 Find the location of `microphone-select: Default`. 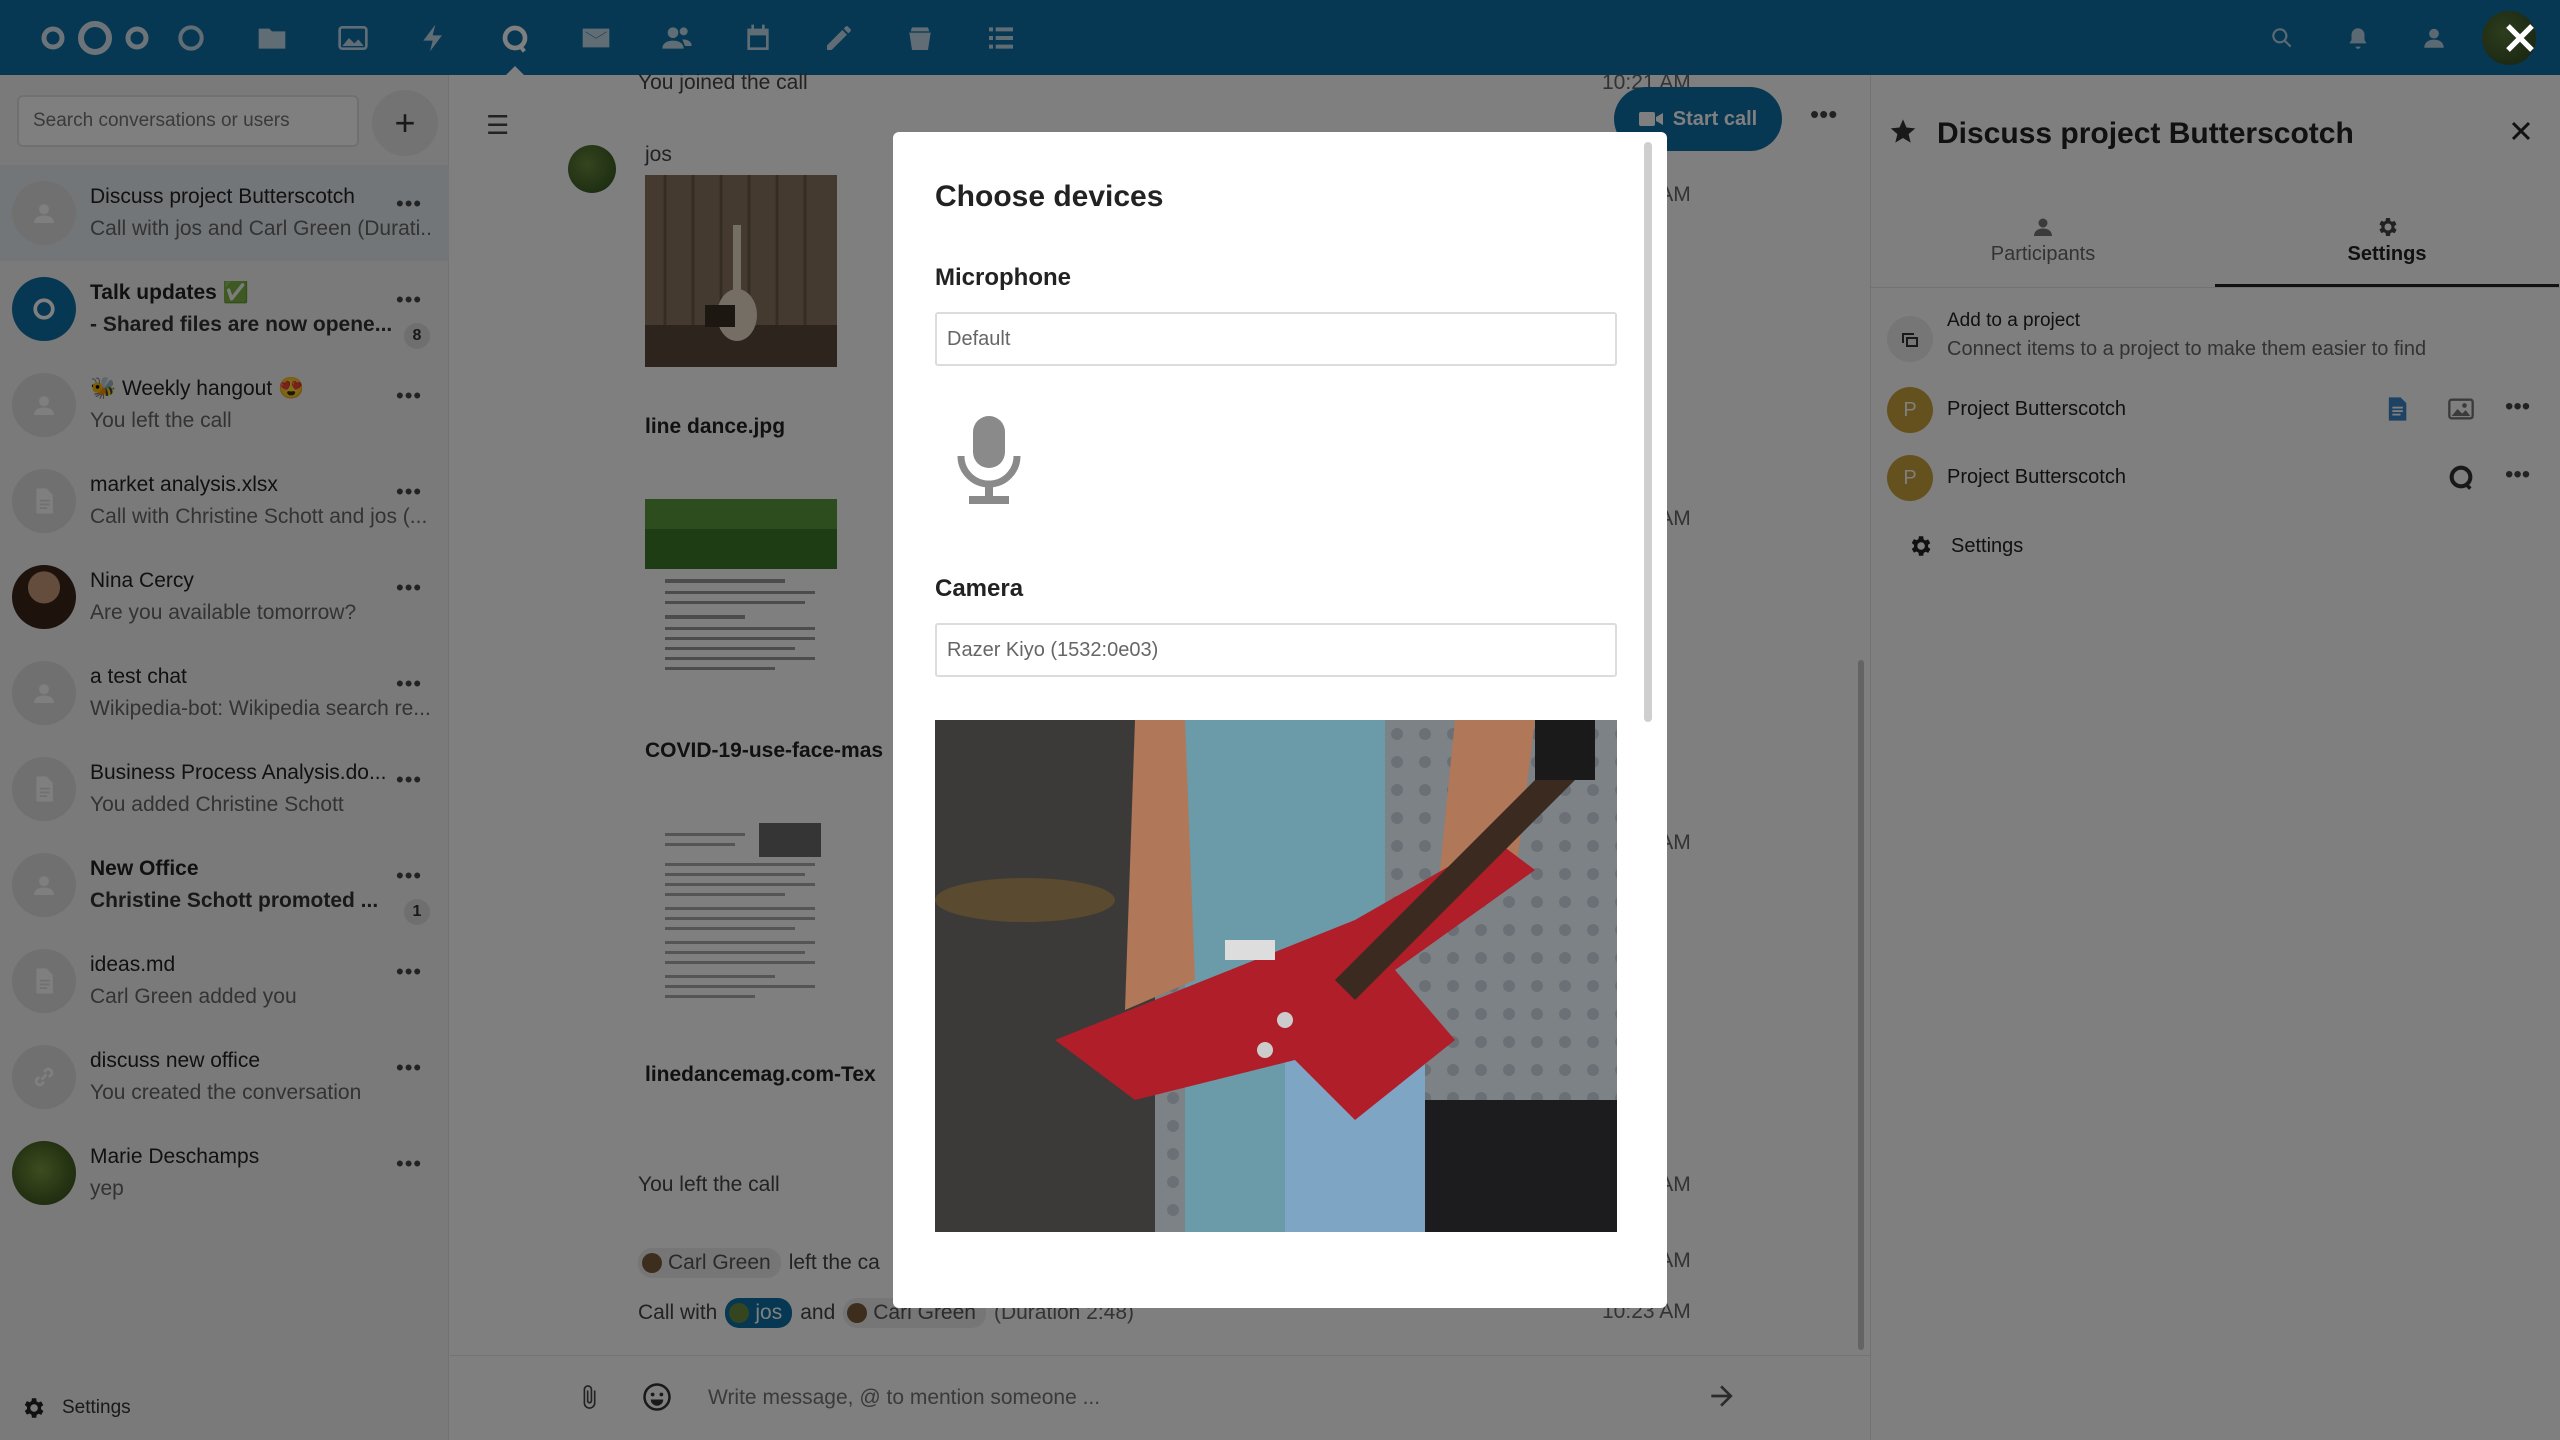

microphone-select: Default is located at coordinates (1276, 339).